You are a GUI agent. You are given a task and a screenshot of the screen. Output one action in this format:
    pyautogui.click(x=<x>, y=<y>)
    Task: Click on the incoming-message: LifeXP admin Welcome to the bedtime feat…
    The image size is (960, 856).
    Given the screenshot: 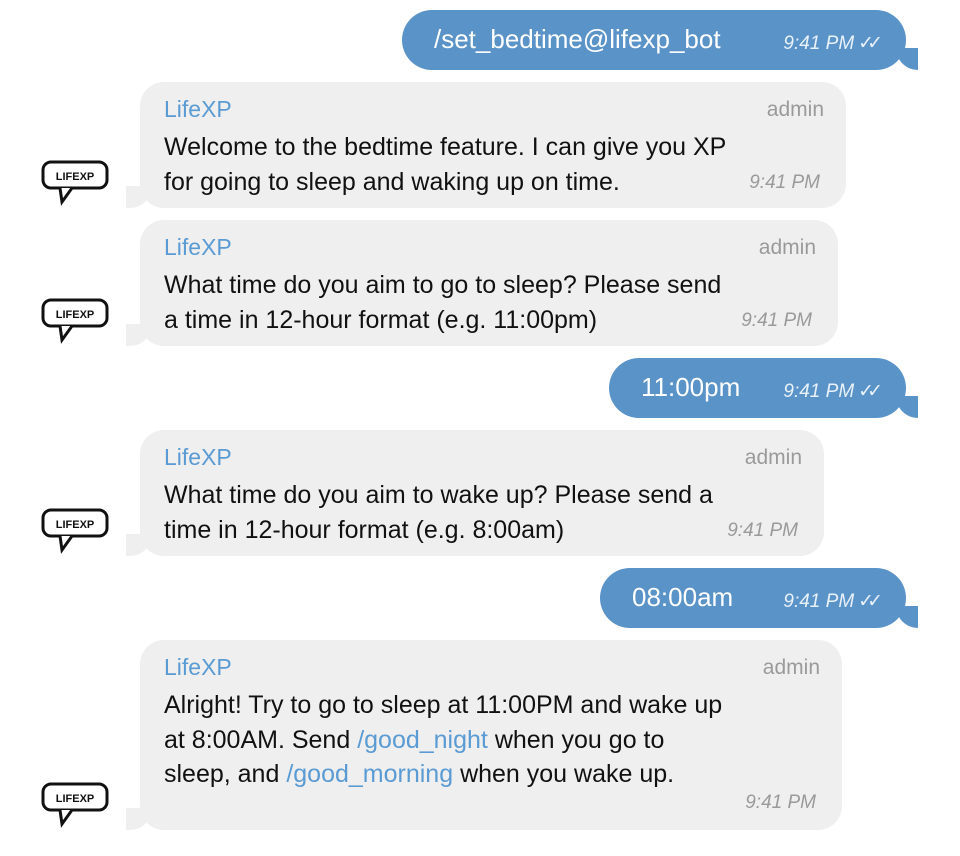 What is the action you would take?
    pyautogui.click(x=493, y=145)
    